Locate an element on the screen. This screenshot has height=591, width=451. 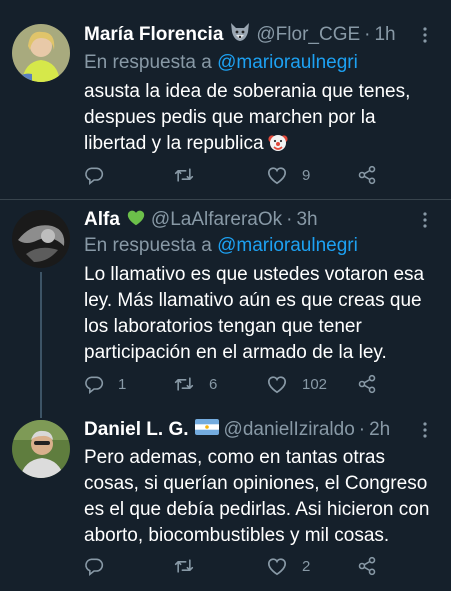
tweet-header: Daniel L. G. @danielIziraldo · 2h is located at coordinates (237, 430).